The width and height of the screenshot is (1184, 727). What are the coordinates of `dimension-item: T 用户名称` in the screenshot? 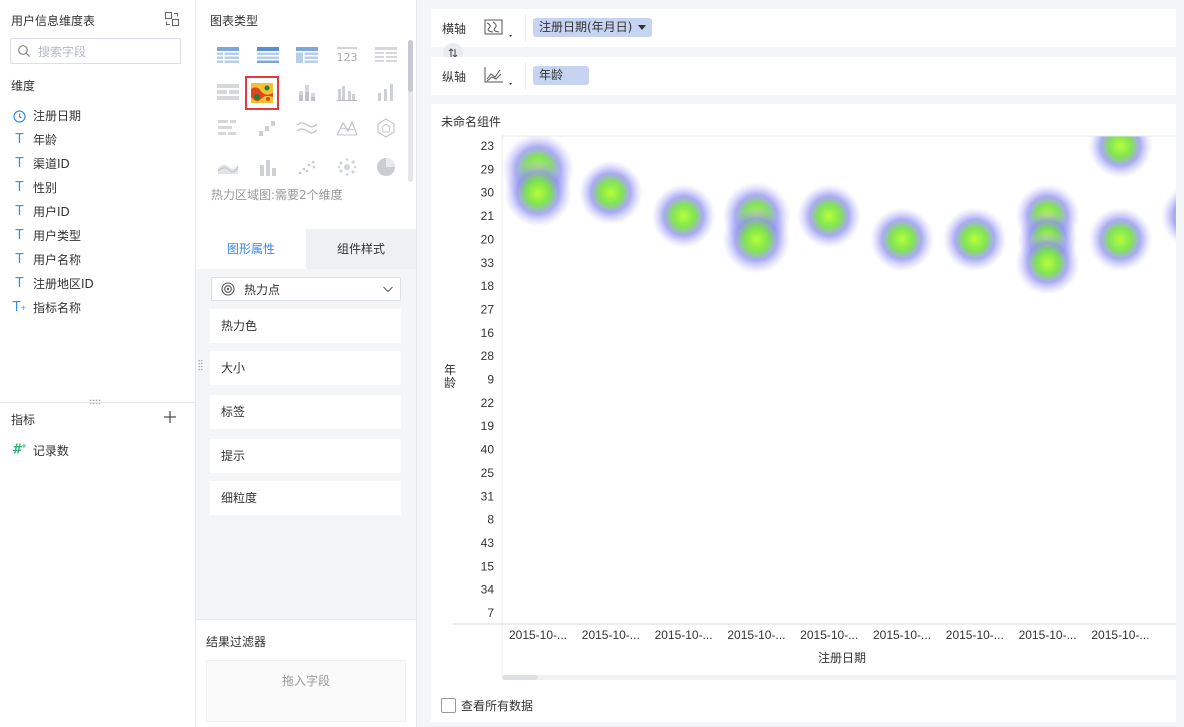 It's located at (53, 260).